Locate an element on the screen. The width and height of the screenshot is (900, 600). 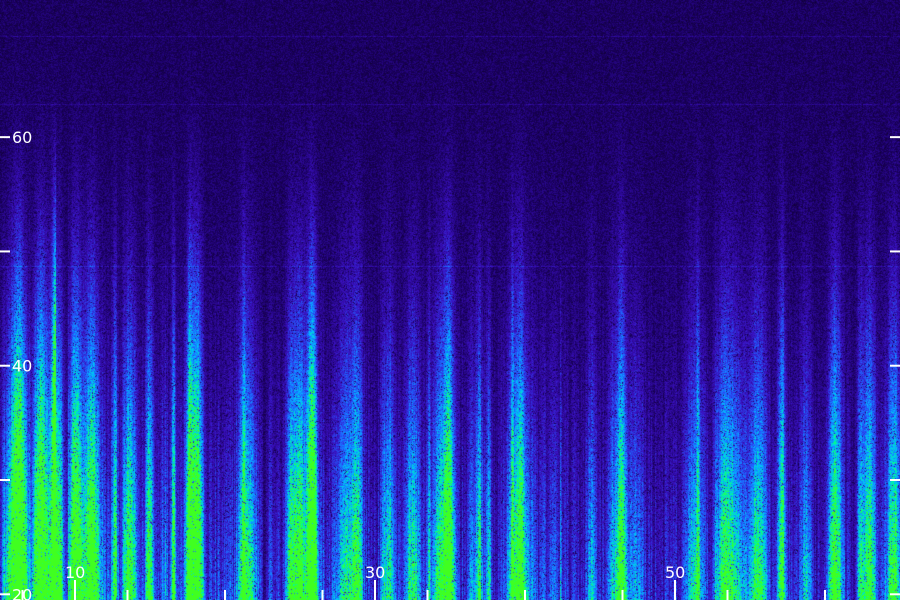
y-tick-label-4: 60 is located at coordinates (22, 137).